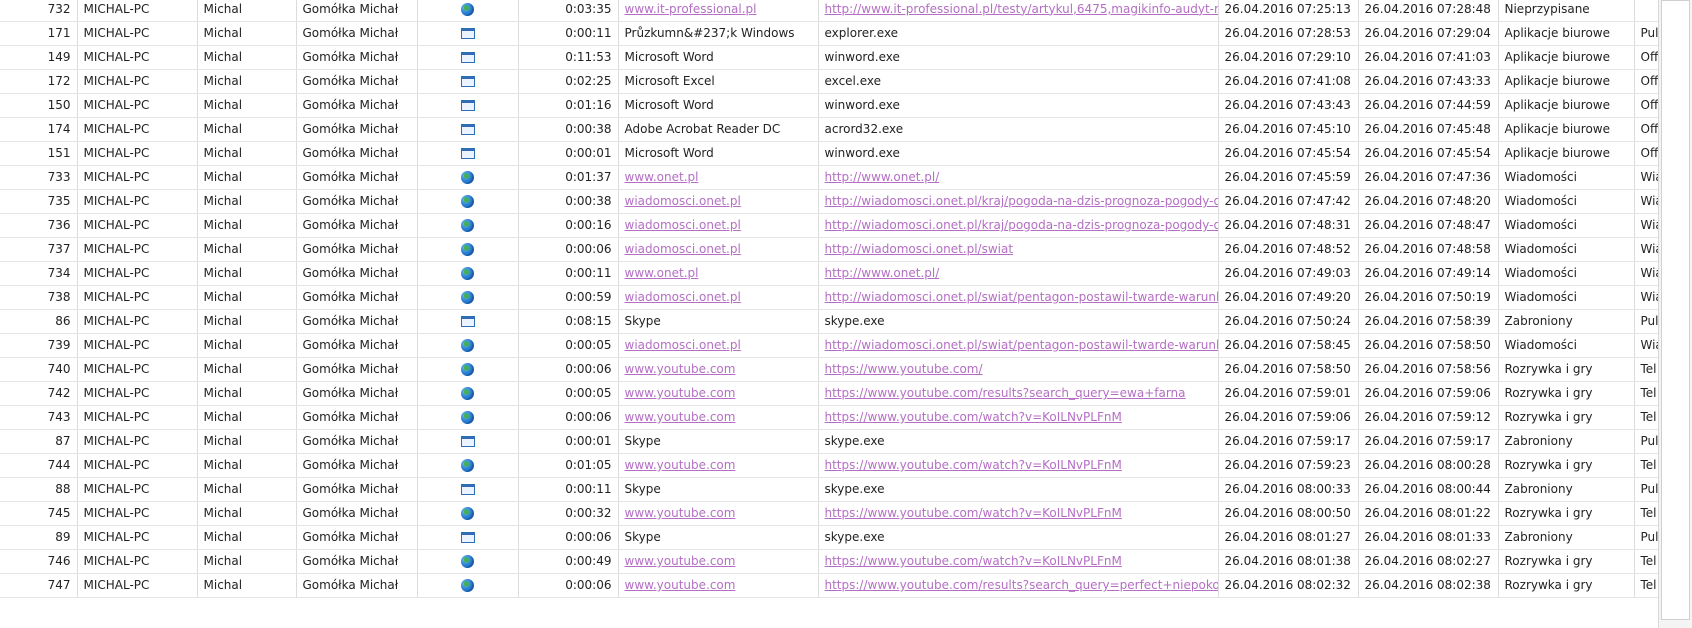 The width and height of the screenshot is (1692, 628). What do you see at coordinates (39, 297) in the screenshot?
I see `cell-id: 738` at bounding box center [39, 297].